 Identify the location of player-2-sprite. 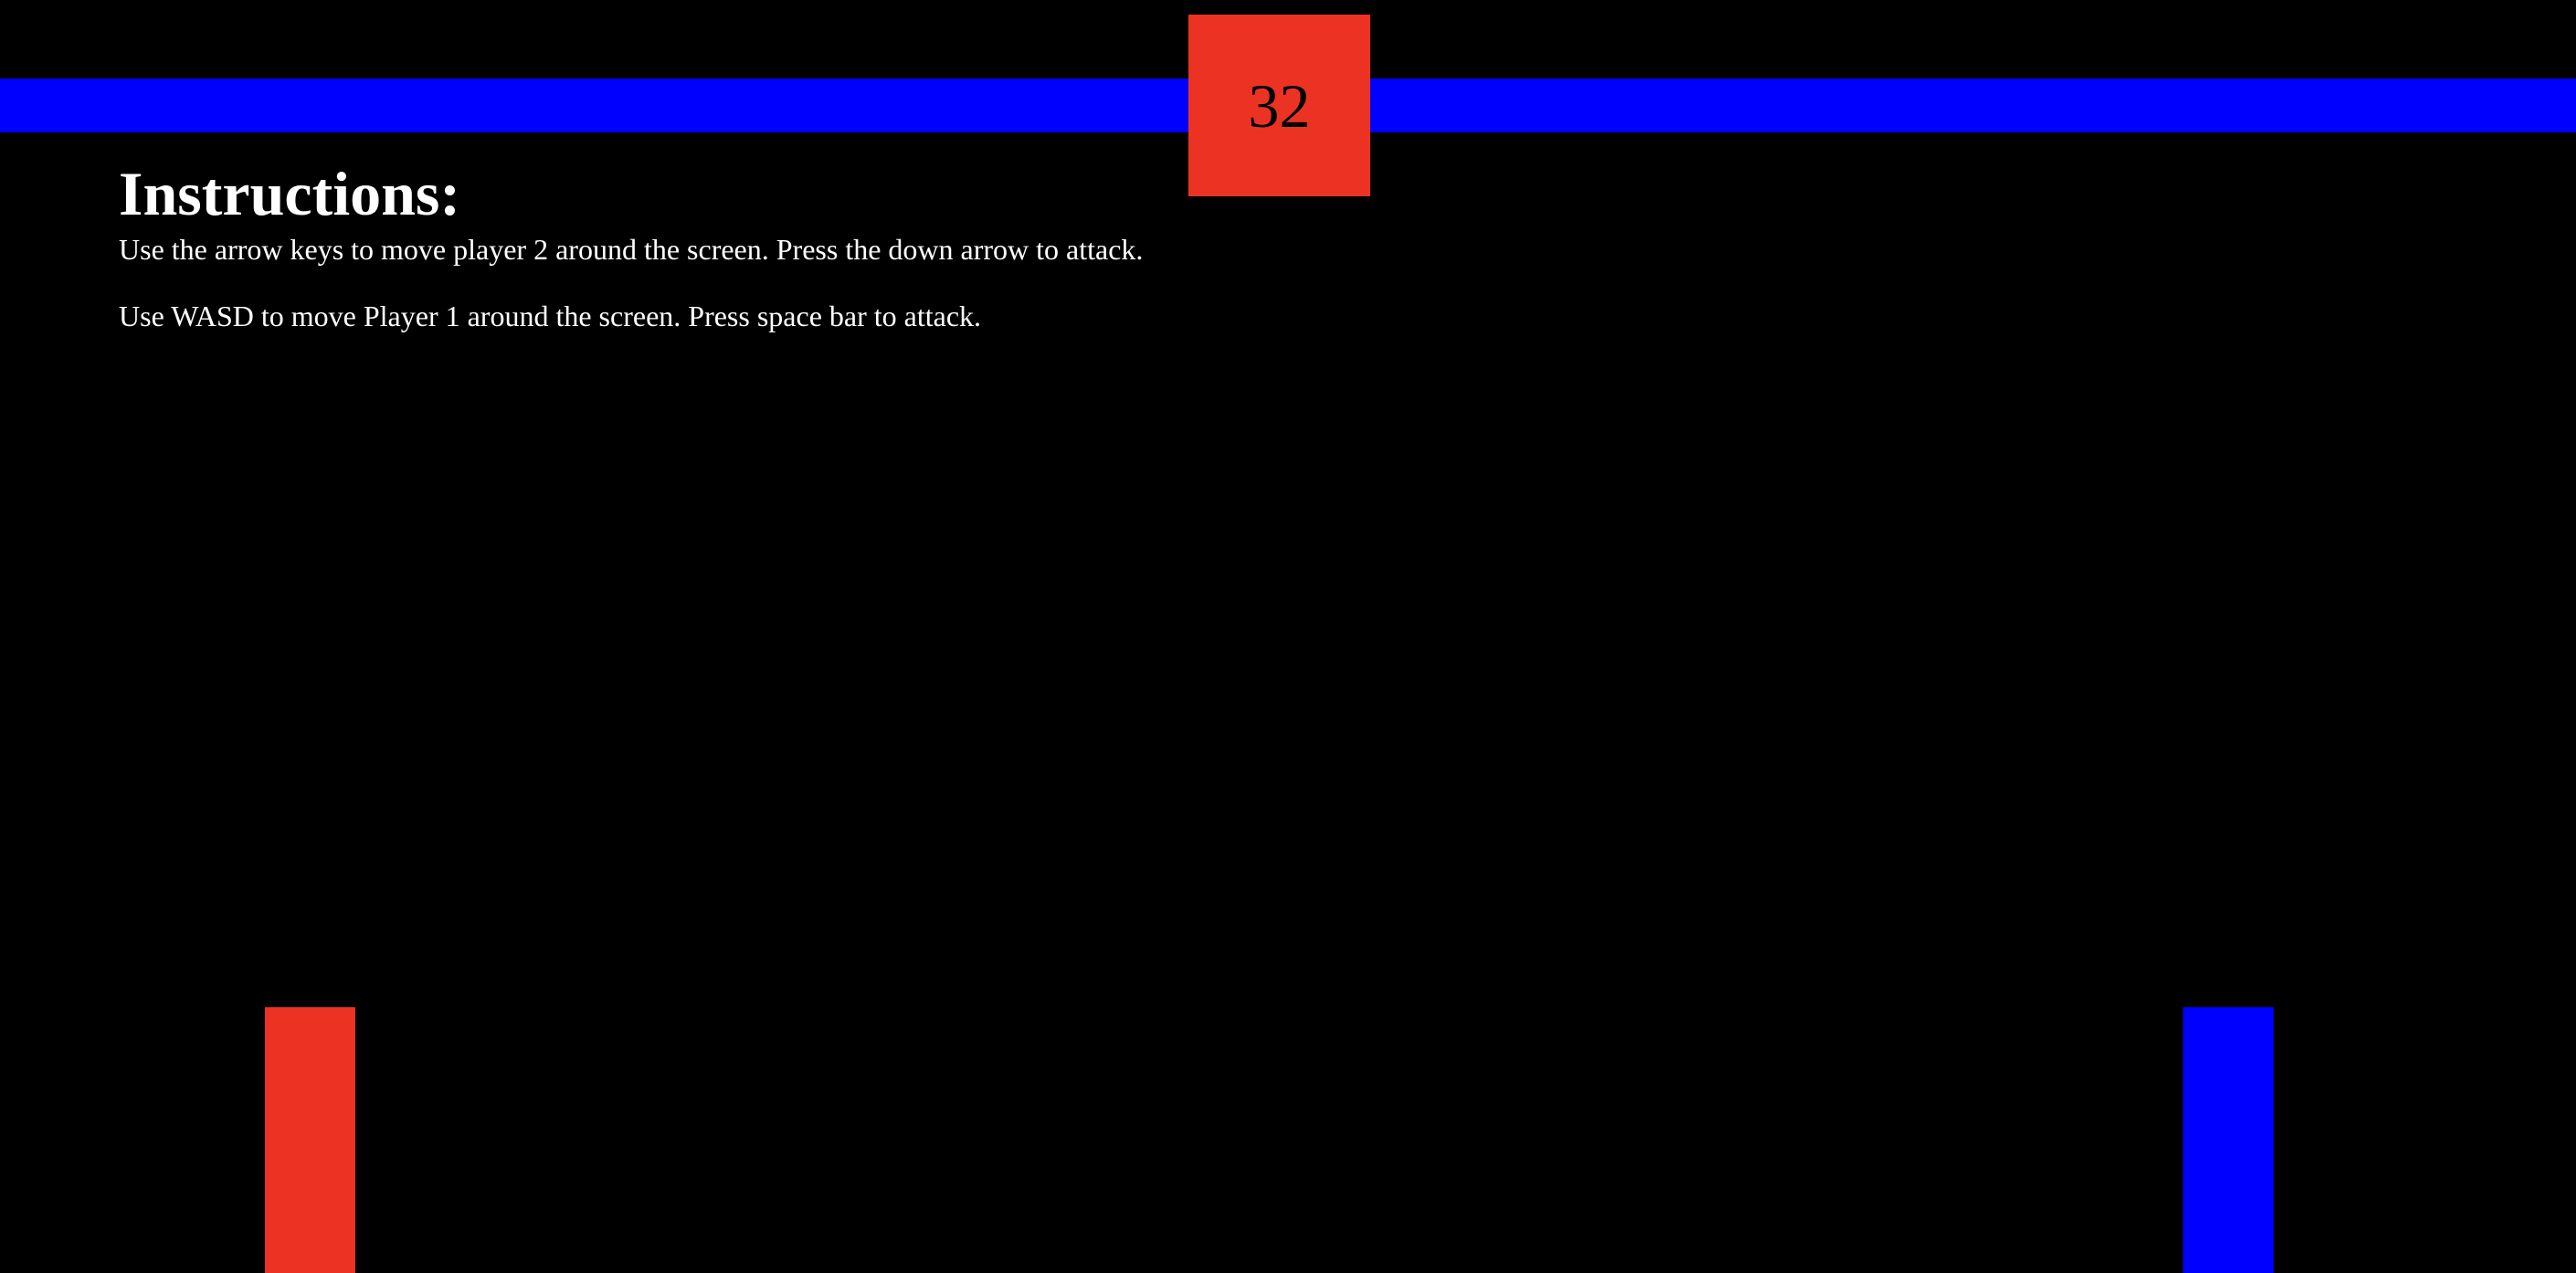
(2228, 1140).